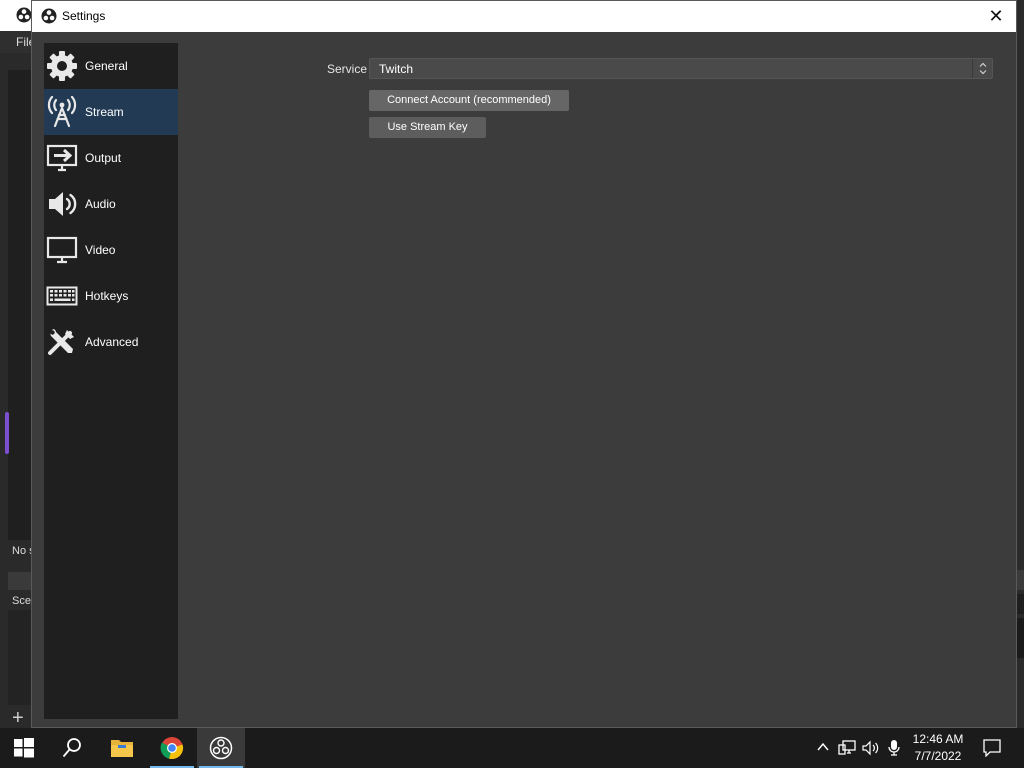  What do you see at coordinates (172, 748) in the screenshot?
I see `taskbar-chrome` at bounding box center [172, 748].